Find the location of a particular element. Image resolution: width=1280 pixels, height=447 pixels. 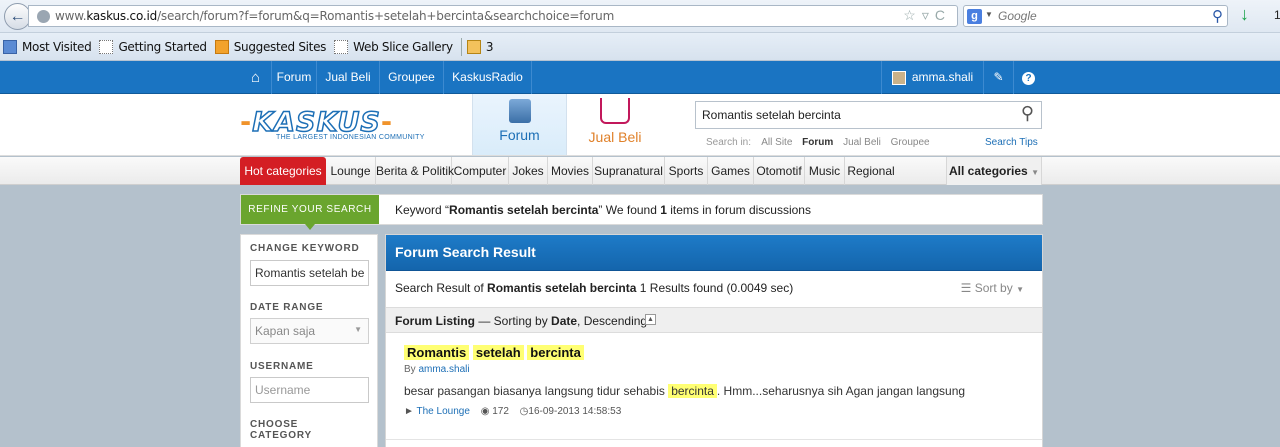

bookmark-getting-started: Getting Started is located at coordinates (153, 46).